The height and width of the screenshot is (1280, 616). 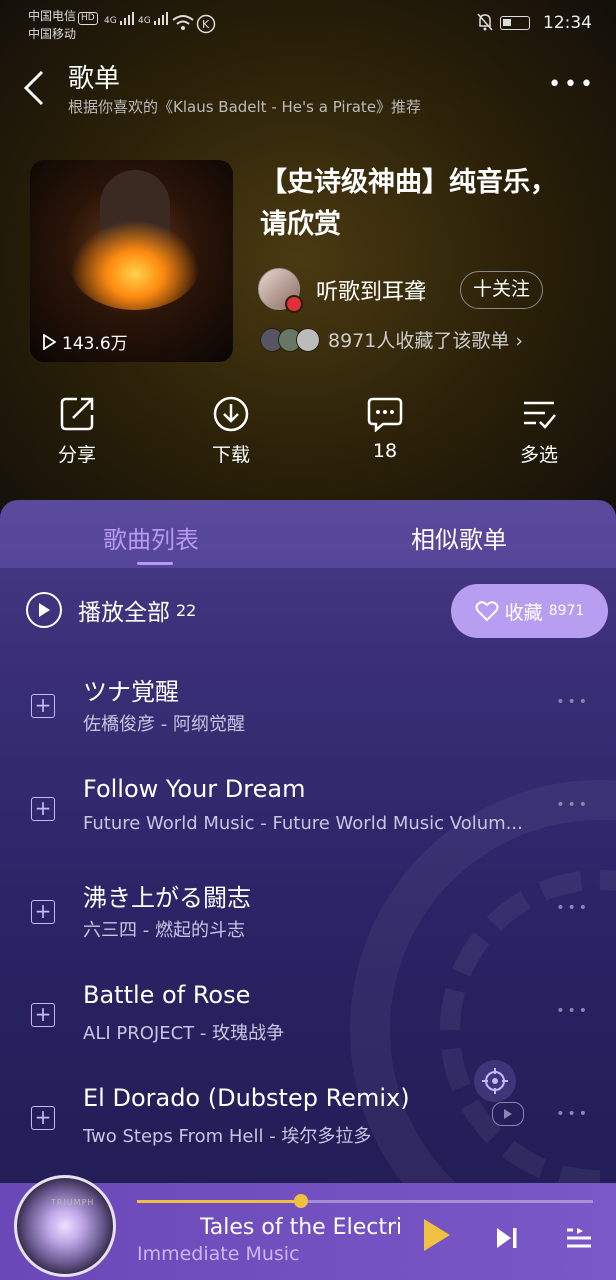 What do you see at coordinates (34, 88) in the screenshot?
I see `back-arrow-icon` at bounding box center [34, 88].